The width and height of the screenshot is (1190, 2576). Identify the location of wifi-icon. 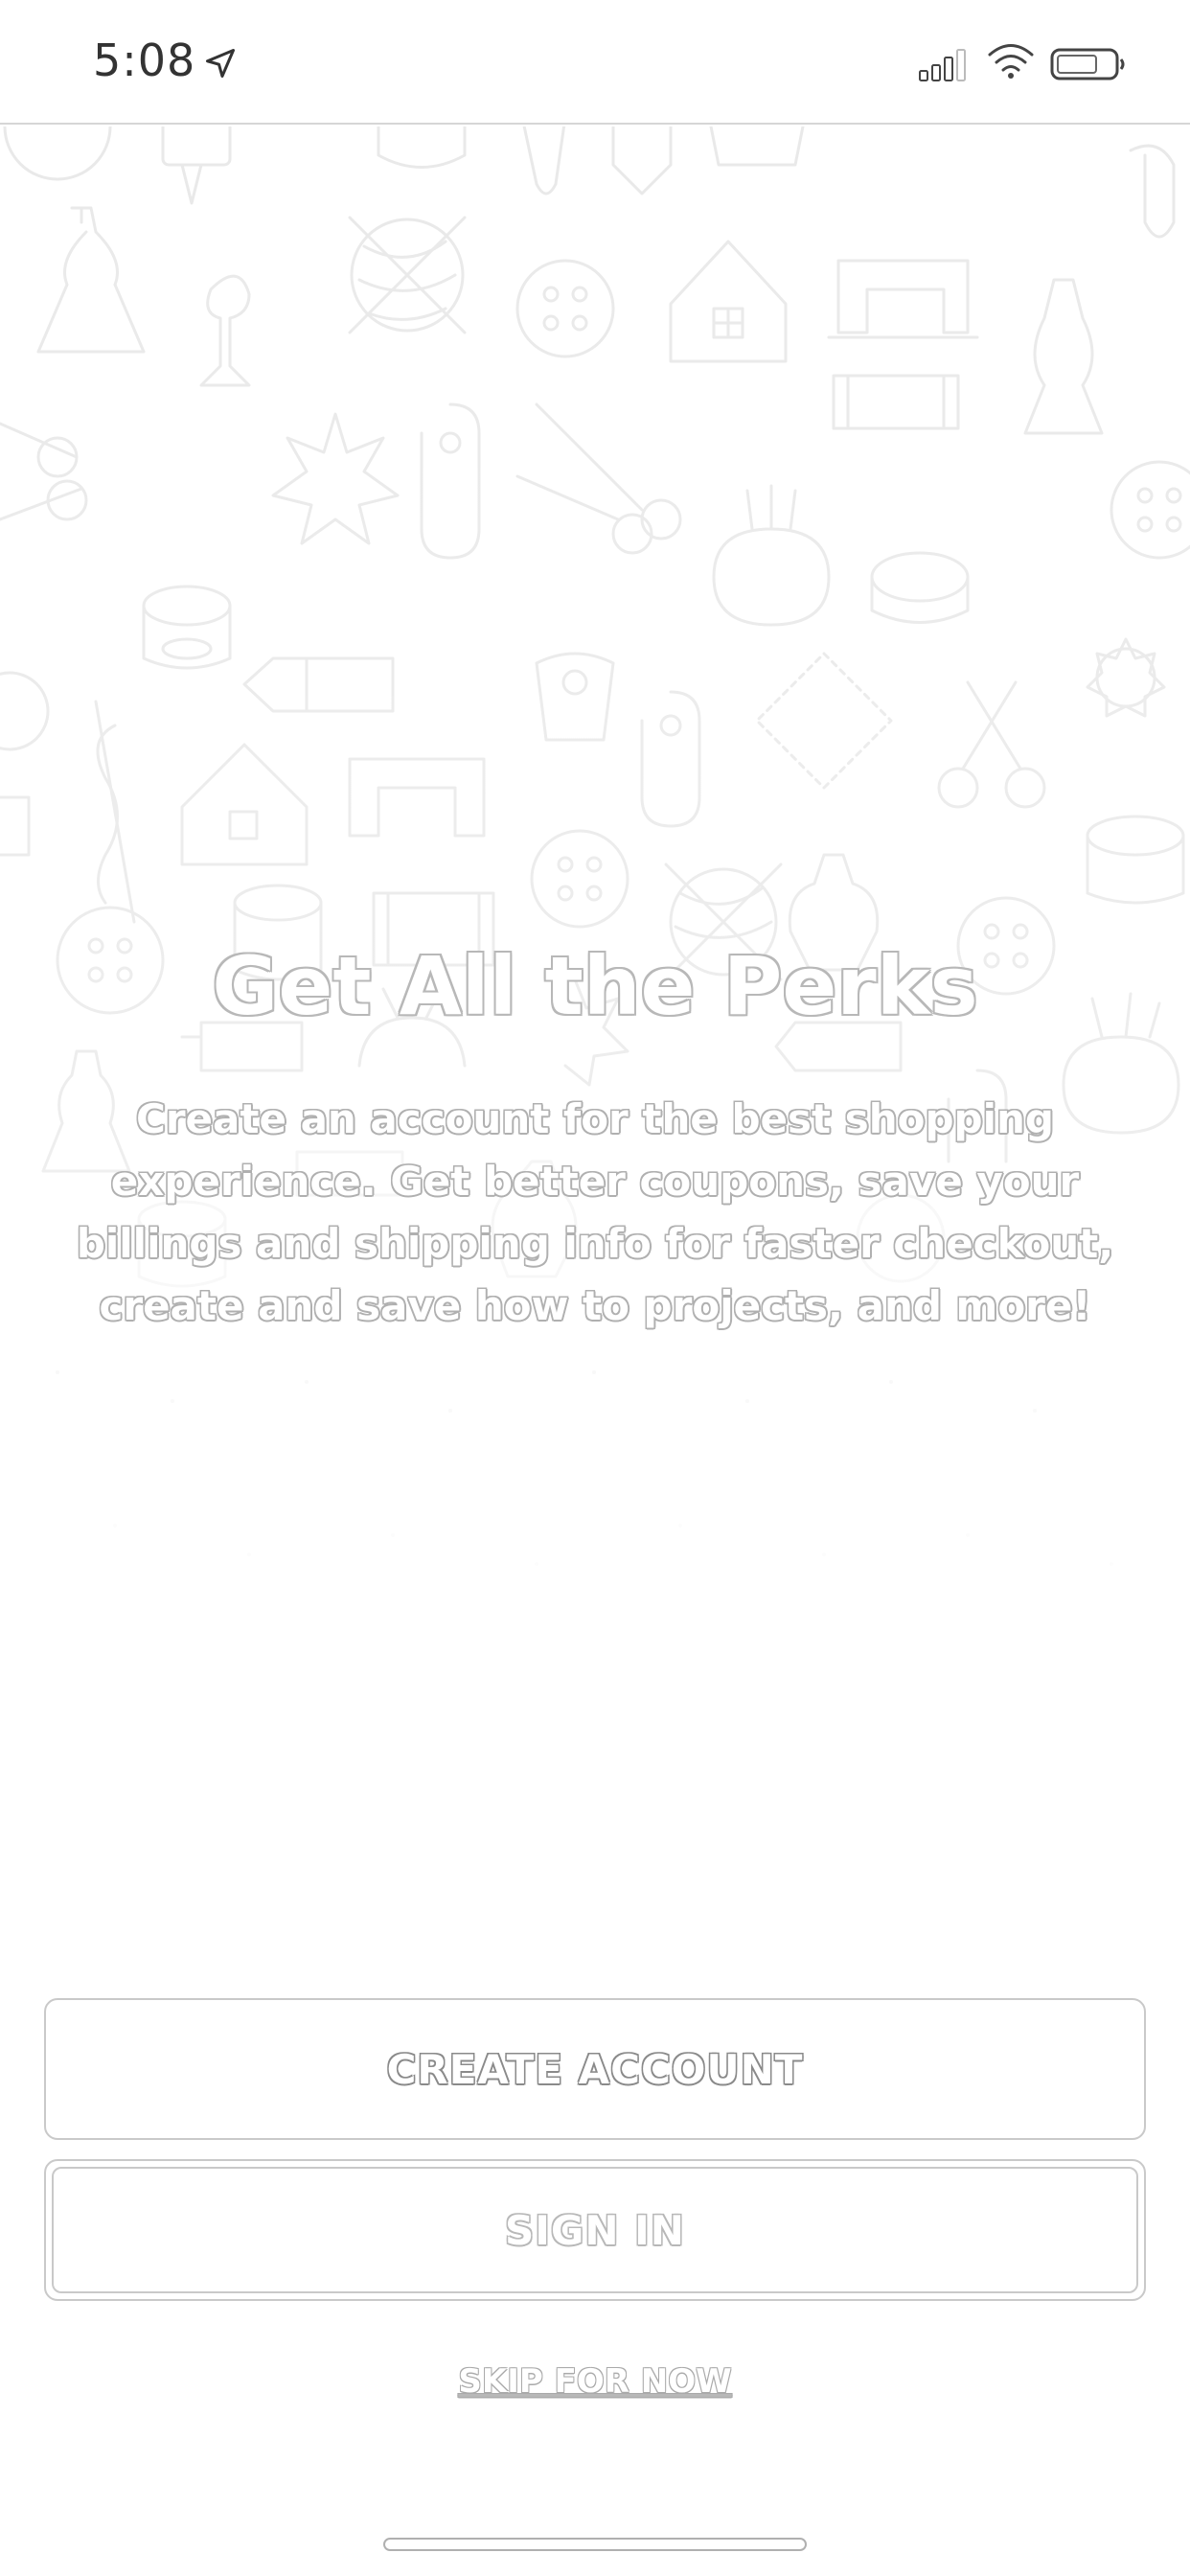
(1011, 62).